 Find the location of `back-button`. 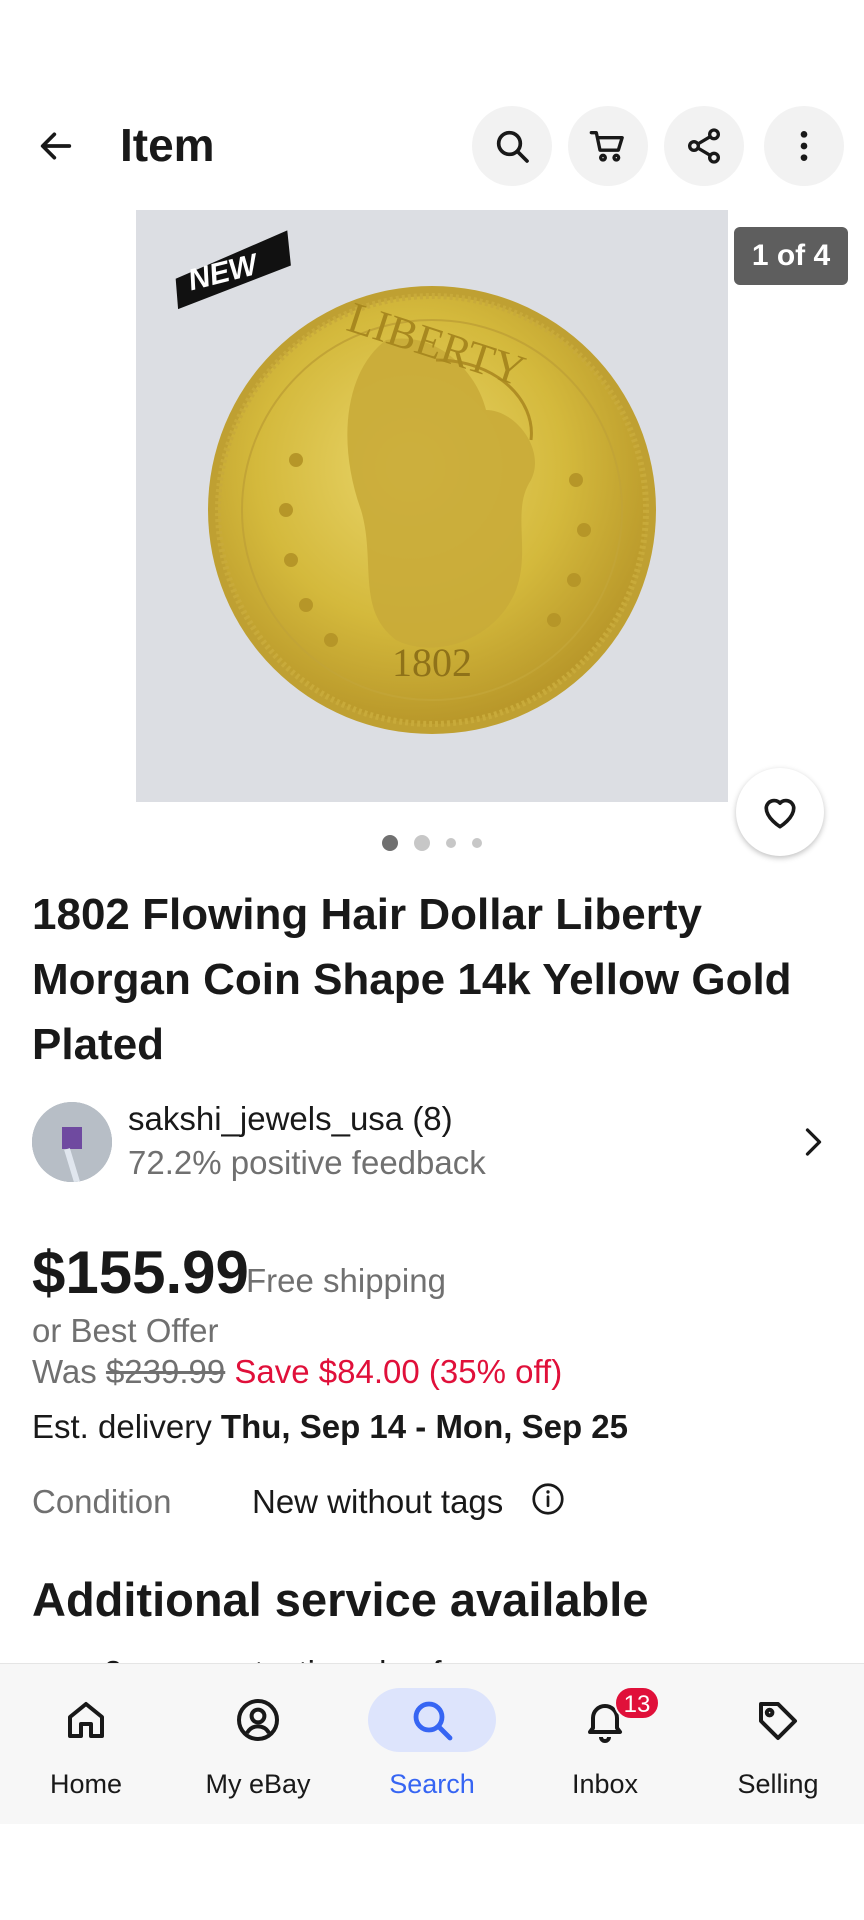

back-button is located at coordinates (56, 146).